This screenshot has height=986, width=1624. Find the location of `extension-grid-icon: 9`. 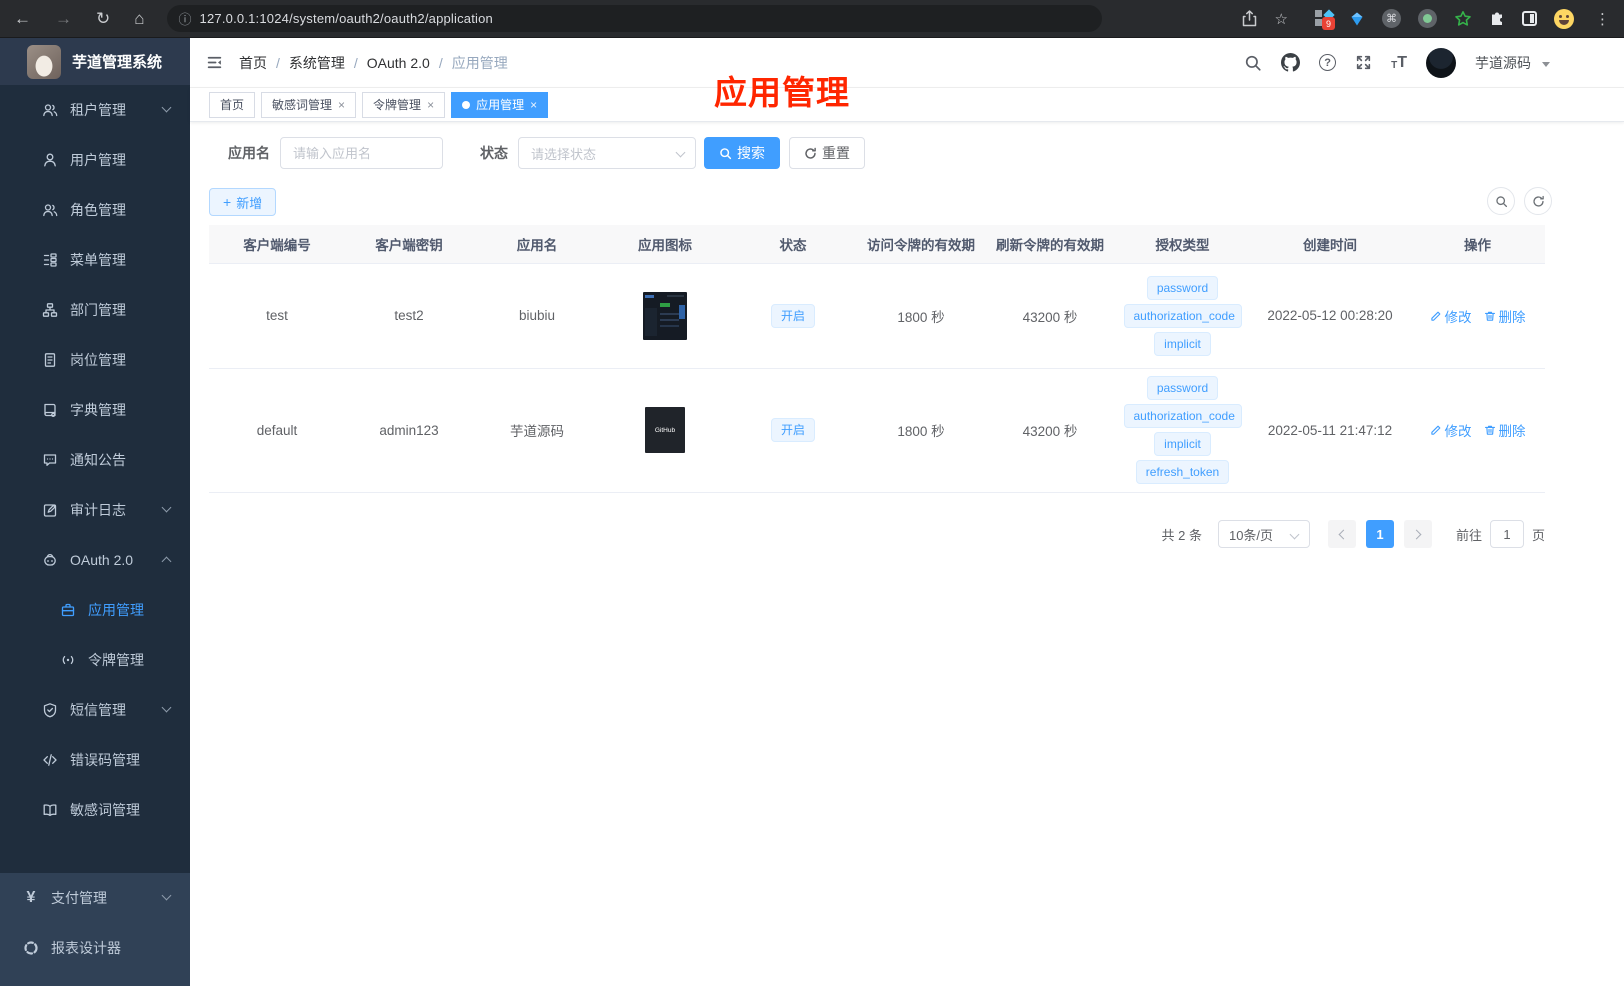

extension-grid-icon: 9 is located at coordinates (1325, 19).